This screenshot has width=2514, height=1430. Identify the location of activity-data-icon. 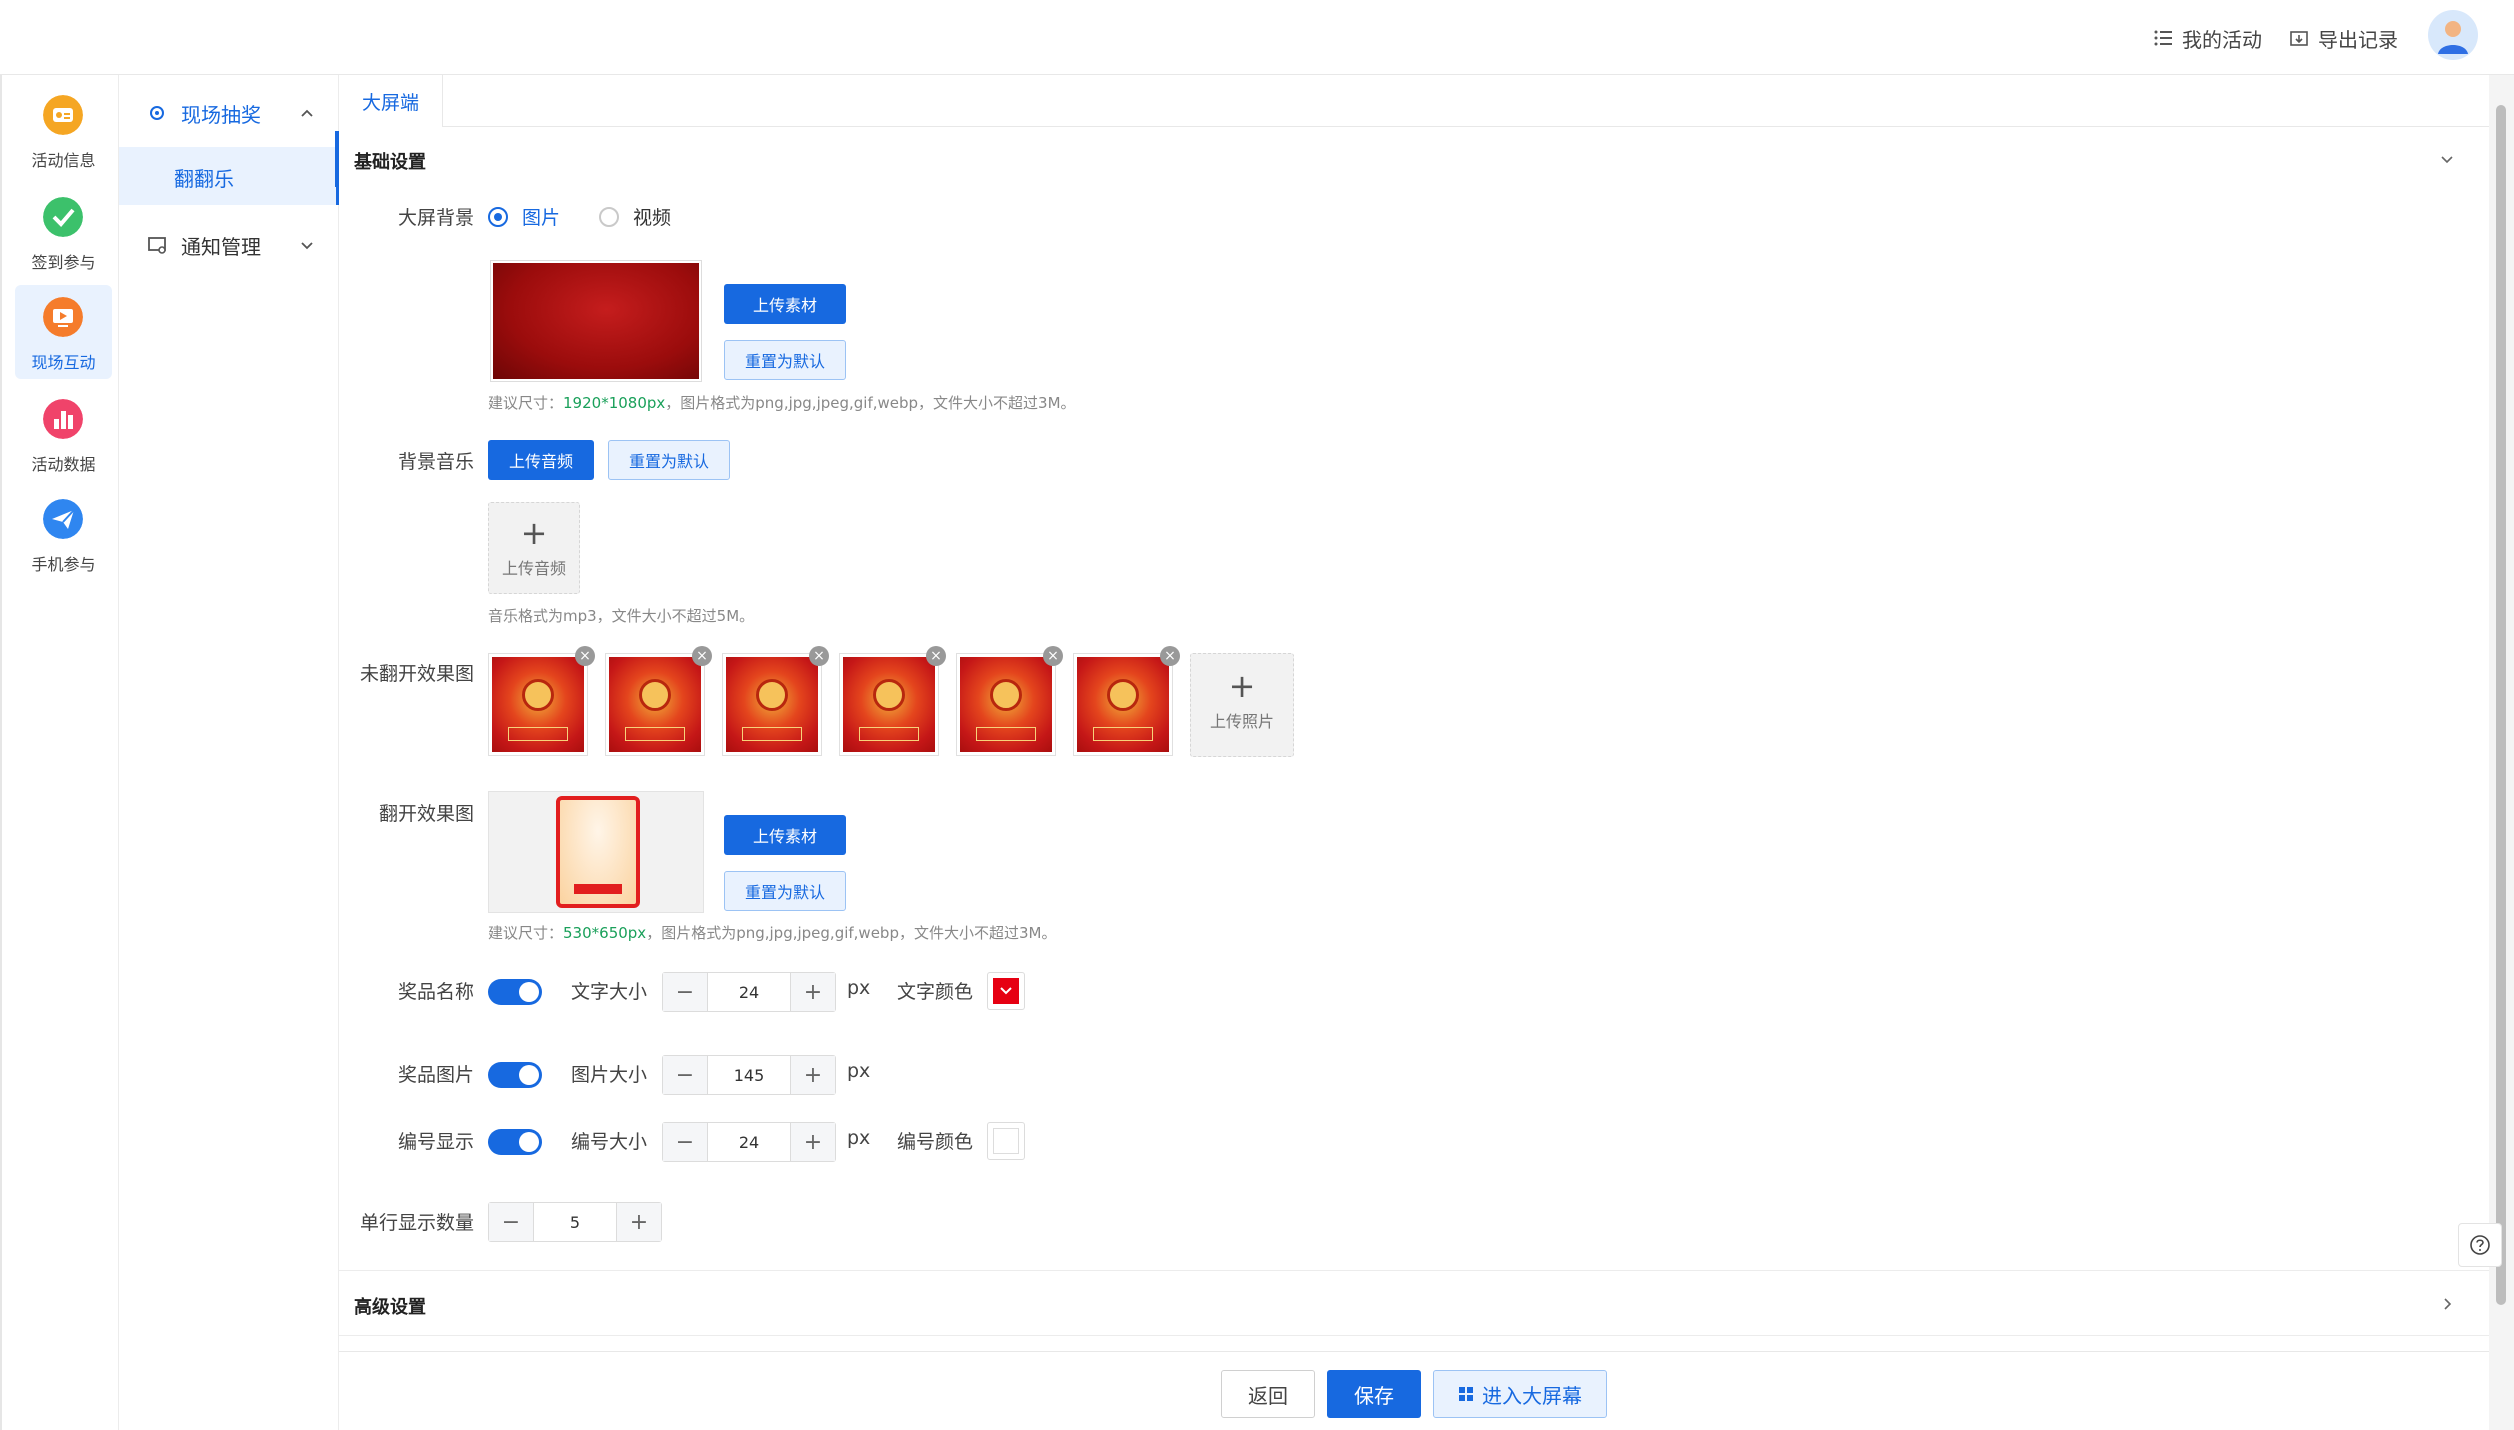
(63, 419).